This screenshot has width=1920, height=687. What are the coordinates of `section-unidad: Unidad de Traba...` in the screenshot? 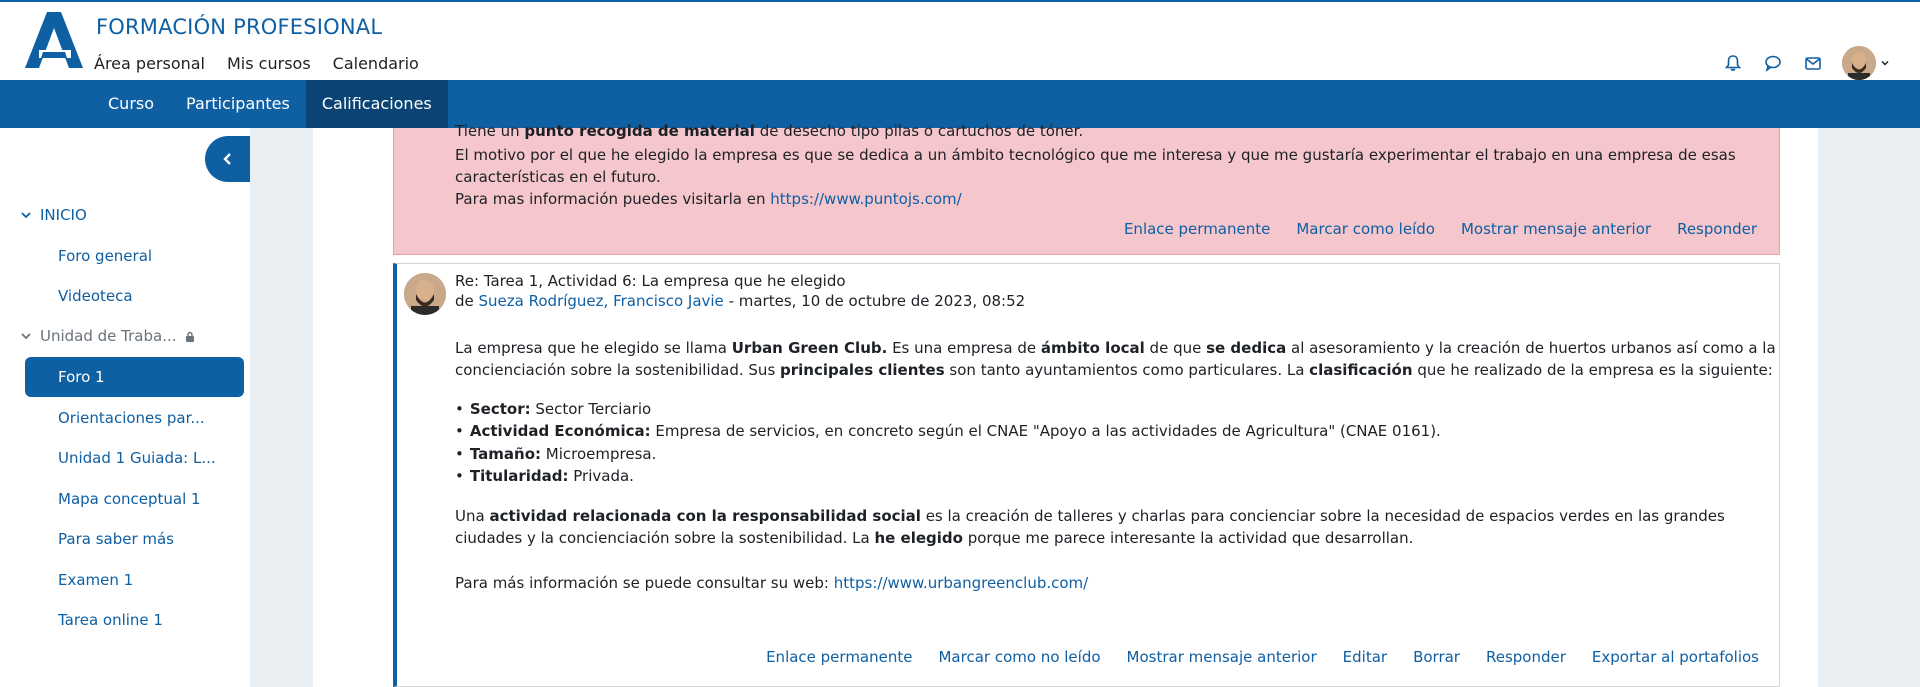 It's located at (107, 336).